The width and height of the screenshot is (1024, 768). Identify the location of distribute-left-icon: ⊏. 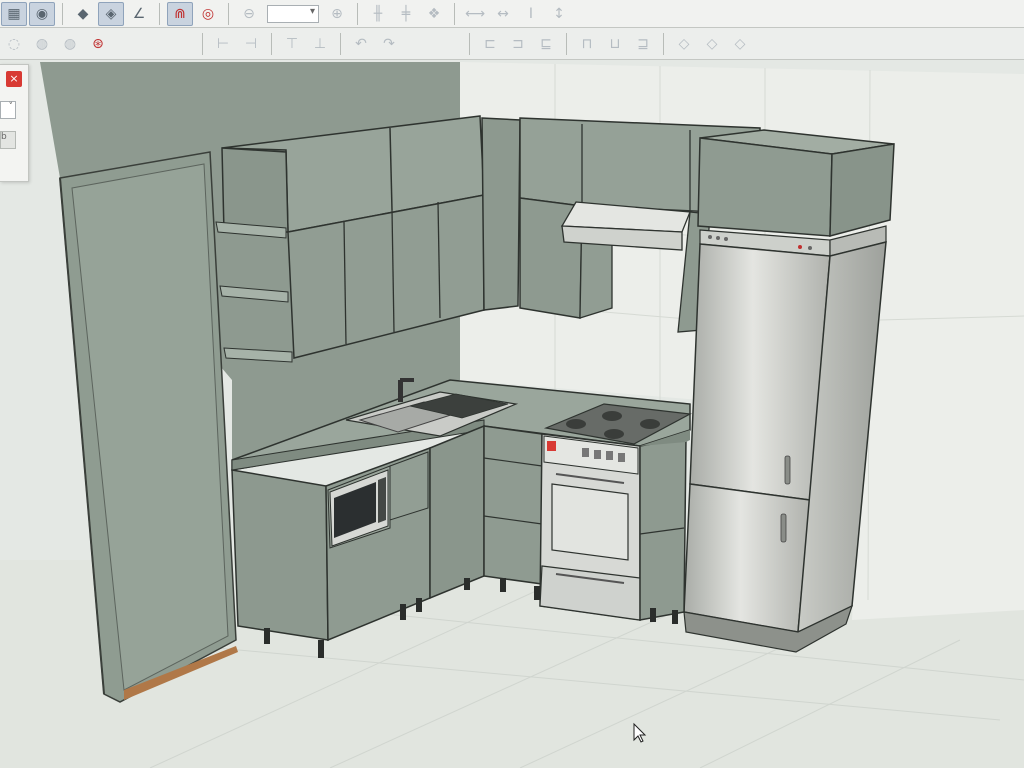
(490, 44).